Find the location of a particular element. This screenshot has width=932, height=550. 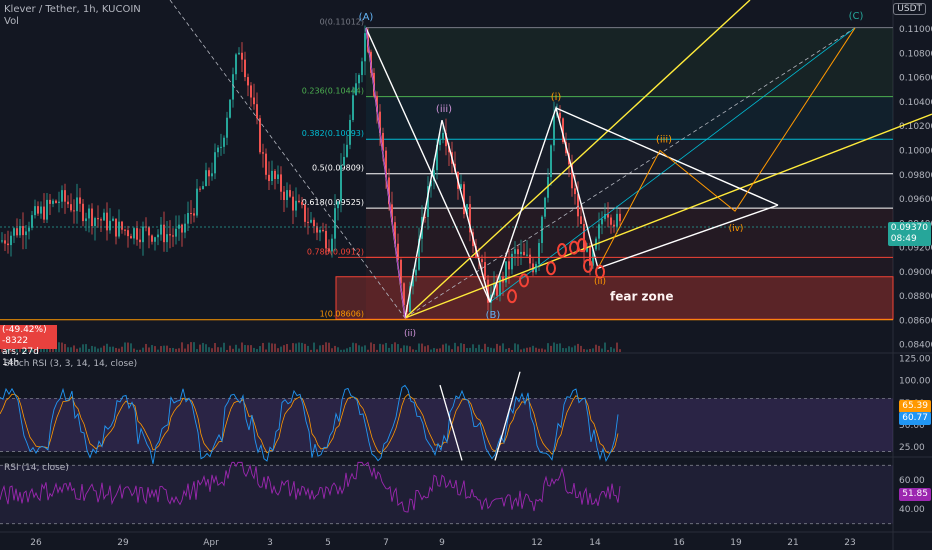

wave-label-i: (i) is located at coordinates (556, 97).